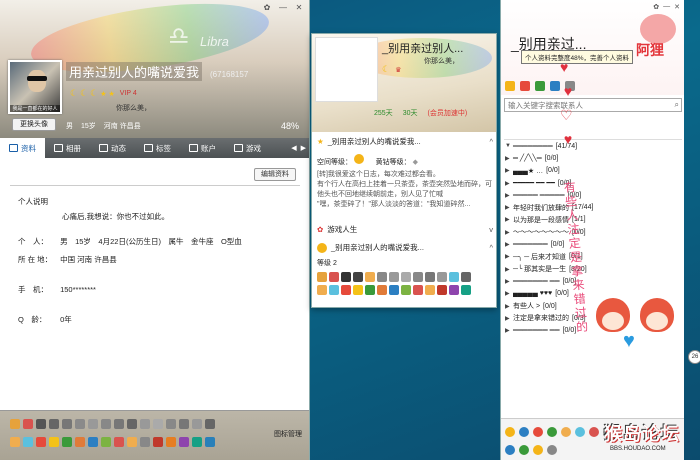  Describe the element at coordinates (303, 148) in the screenshot. I see `chevron-right-icon: ▶` at that location.